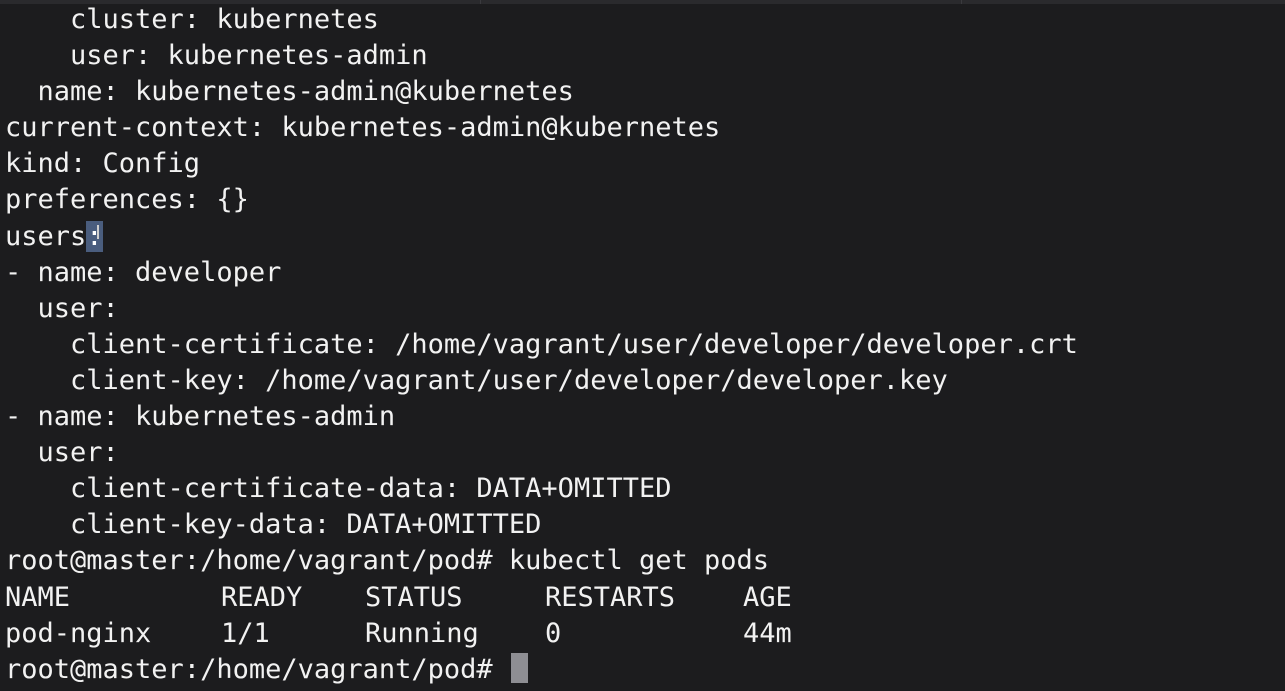 The image size is (1285, 691). What do you see at coordinates (767, 597) in the screenshot?
I see `table-header: AGE` at bounding box center [767, 597].